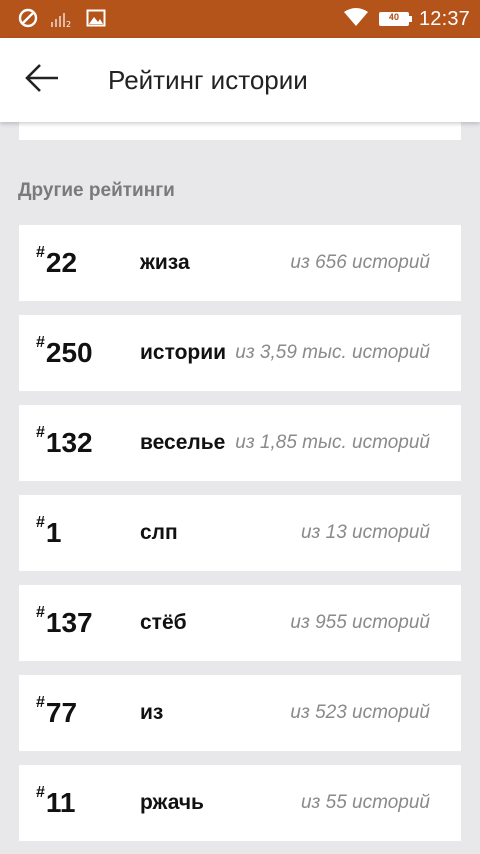  I want to click on rank: #1, so click(48, 533).